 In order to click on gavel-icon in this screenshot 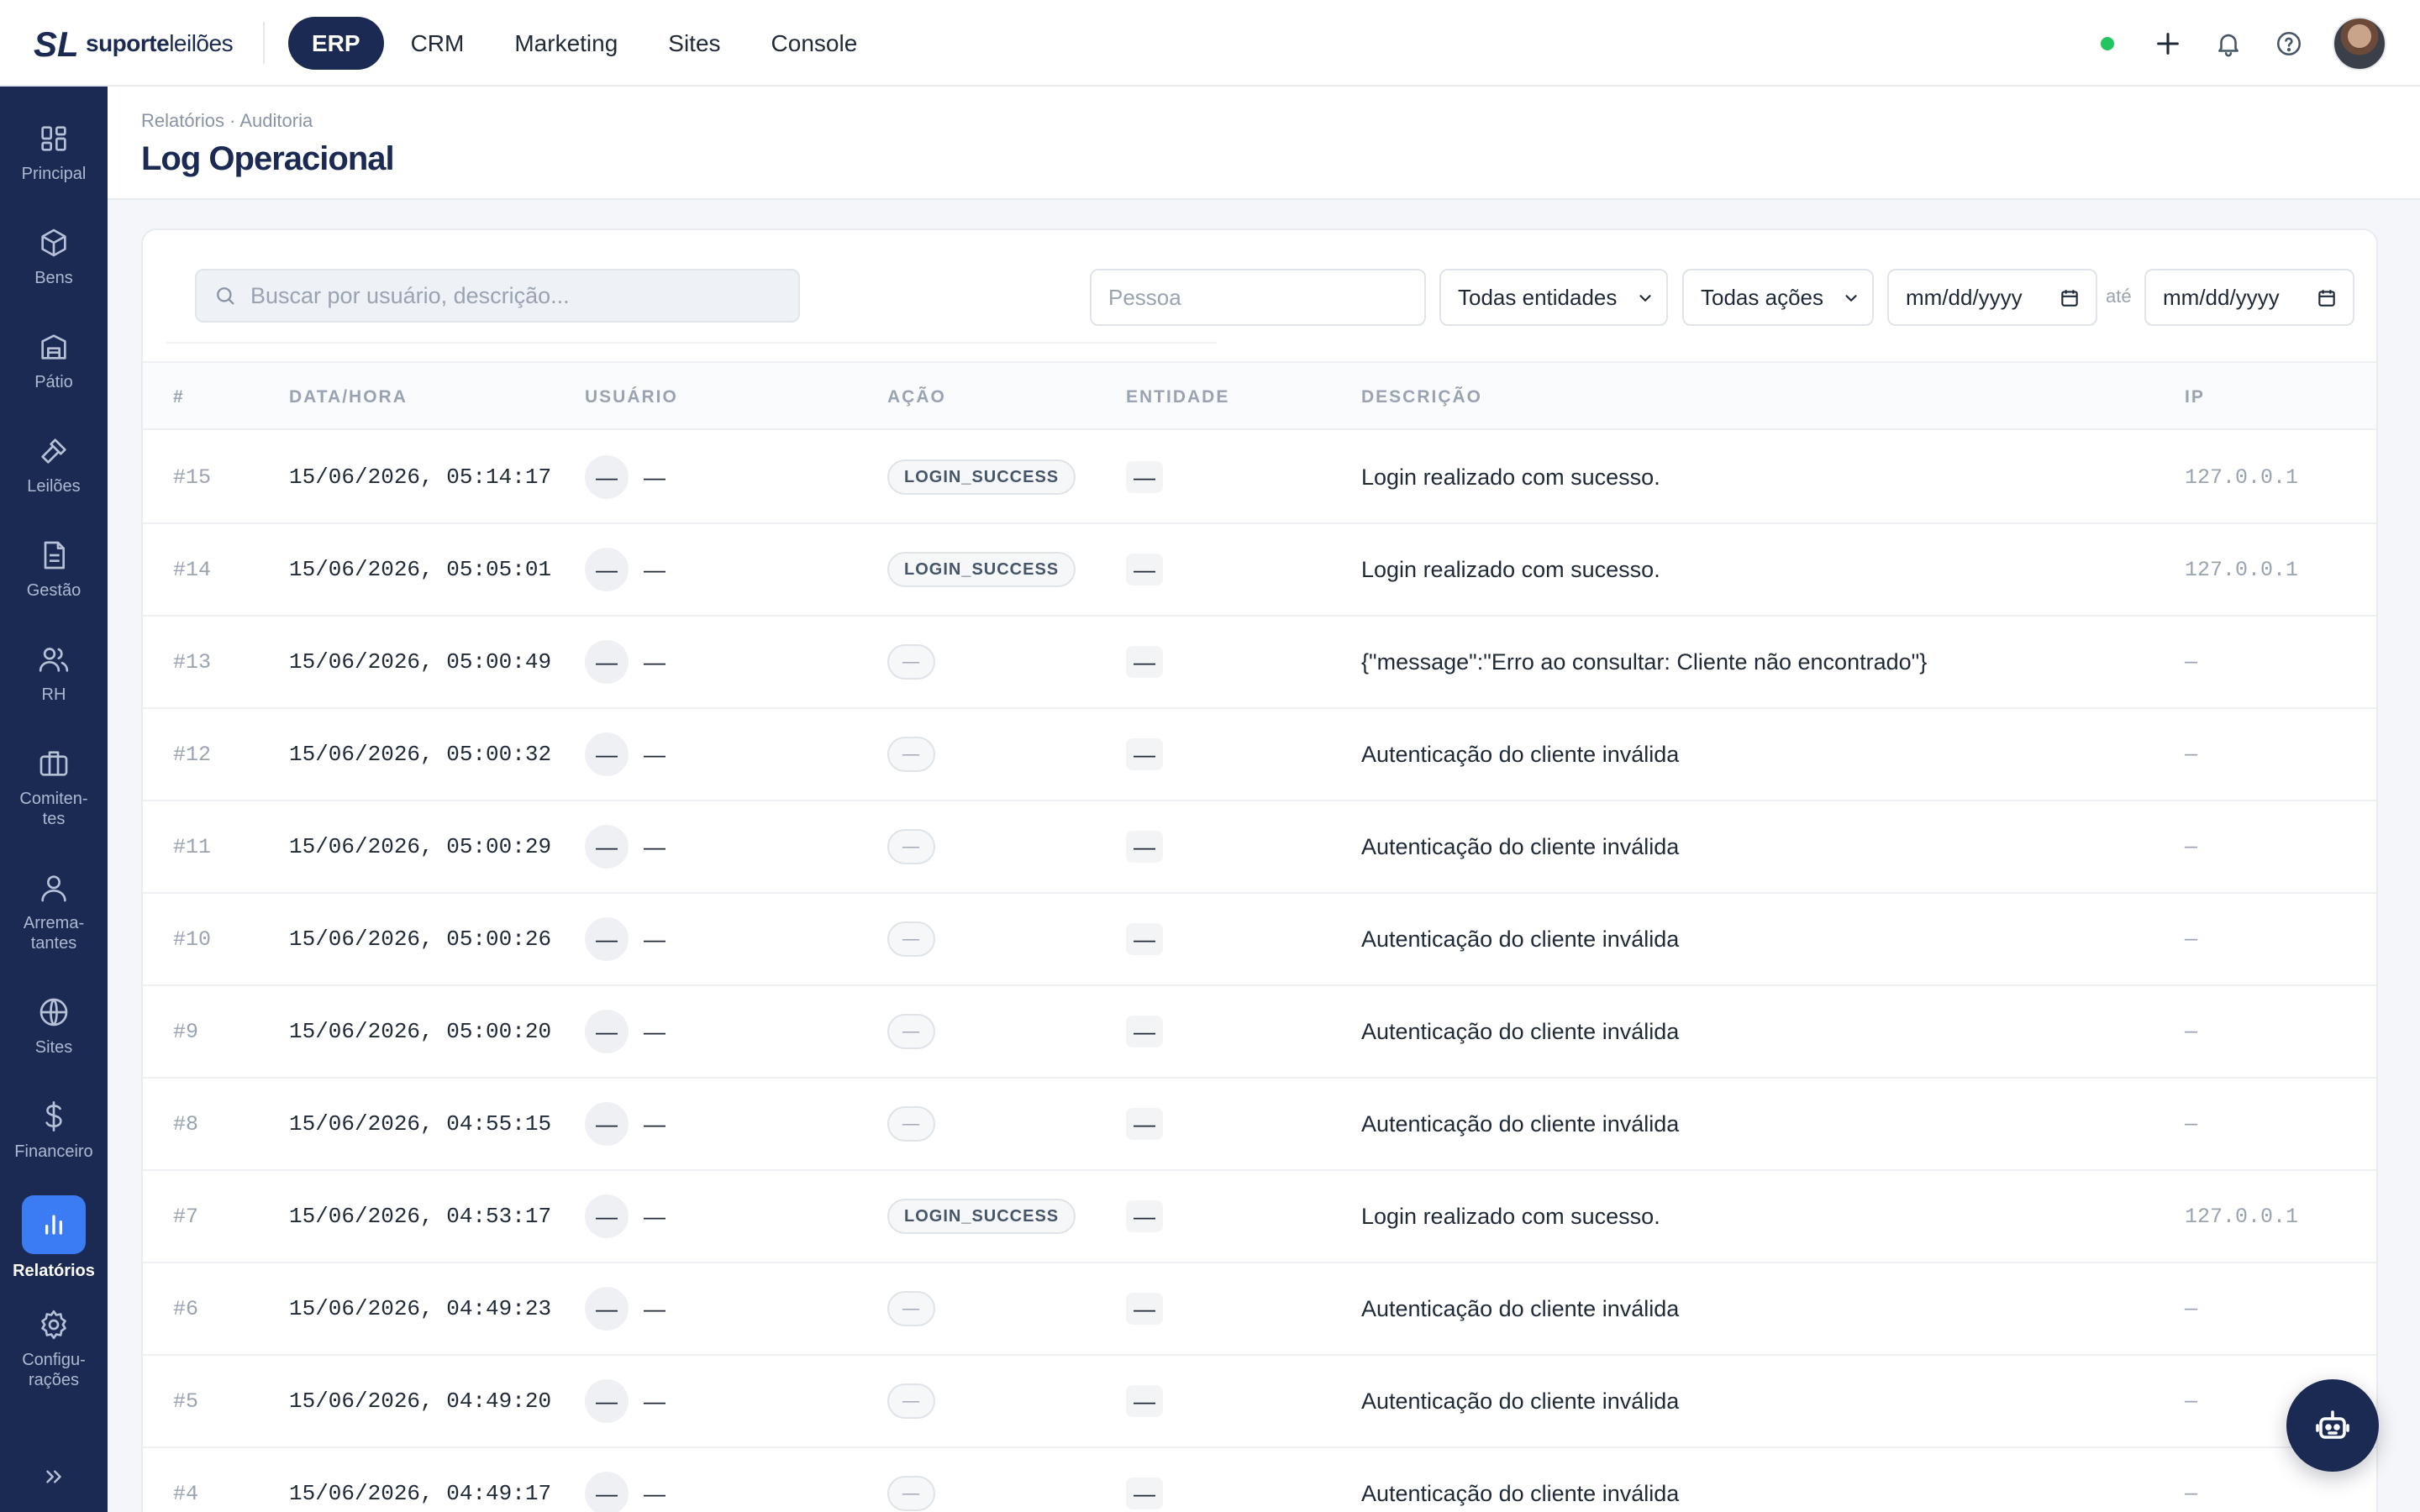, I will do `click(53, 451)`.